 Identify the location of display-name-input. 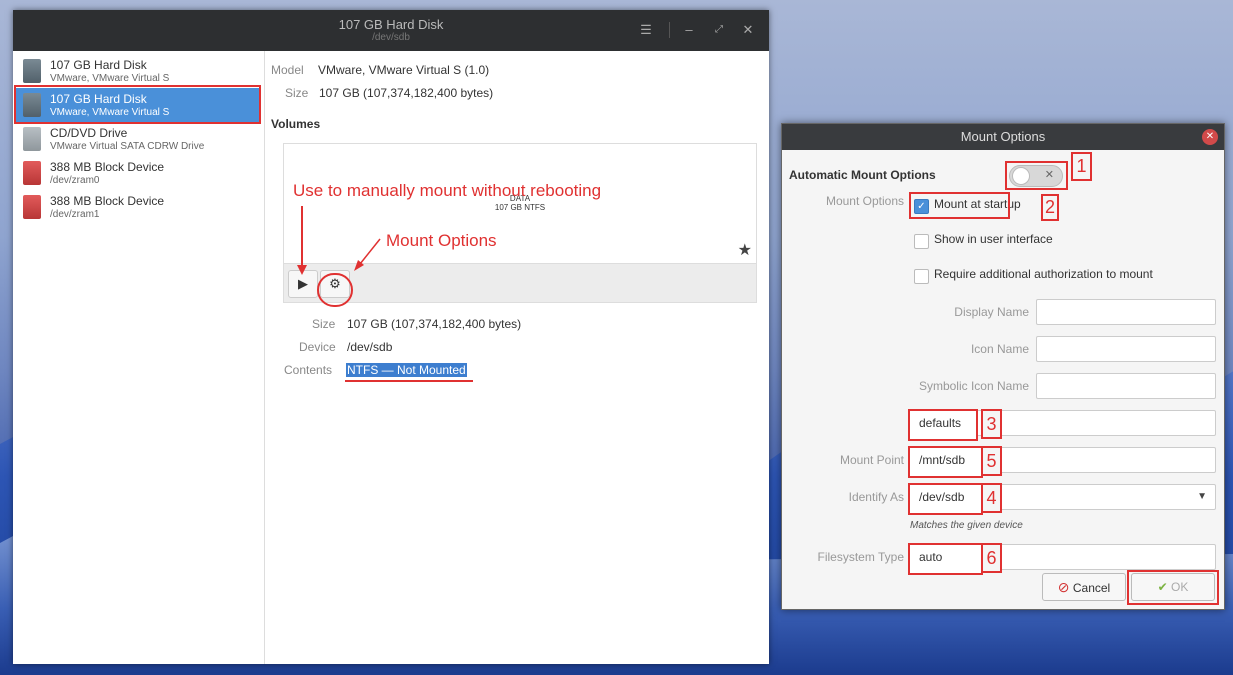
(1126, 312).